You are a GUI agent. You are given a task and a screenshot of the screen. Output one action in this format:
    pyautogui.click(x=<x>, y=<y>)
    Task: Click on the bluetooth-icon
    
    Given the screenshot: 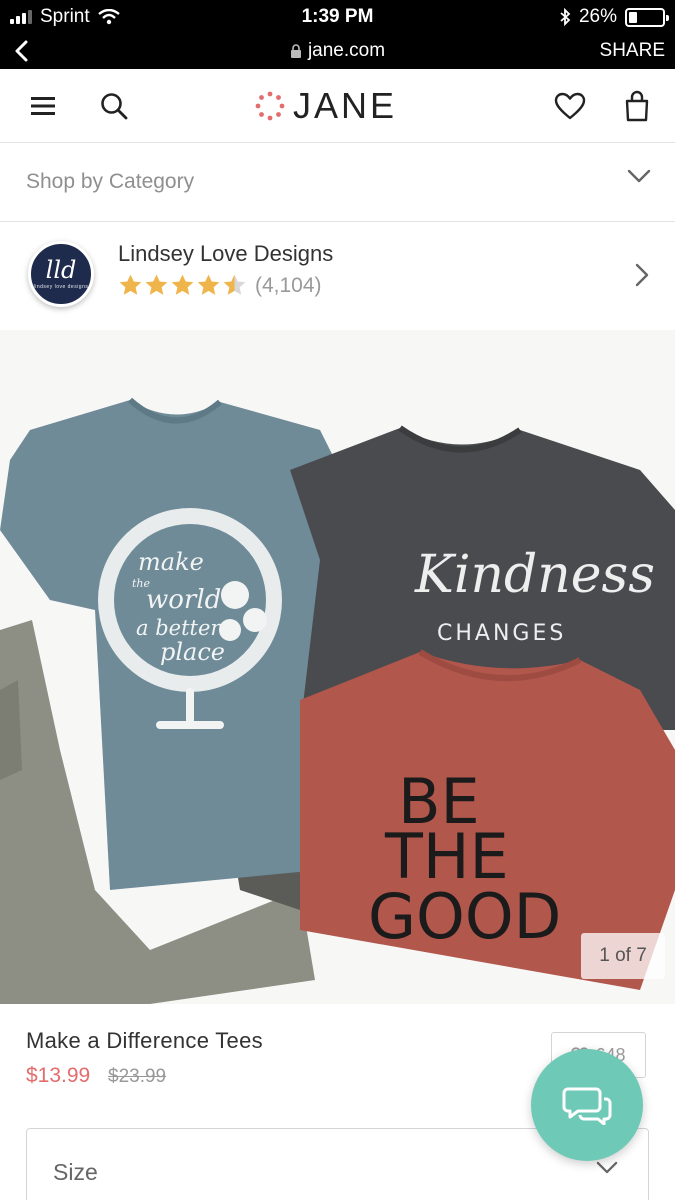 What is the action you would take?
    pyautogui.click(x=565, y=17)
    